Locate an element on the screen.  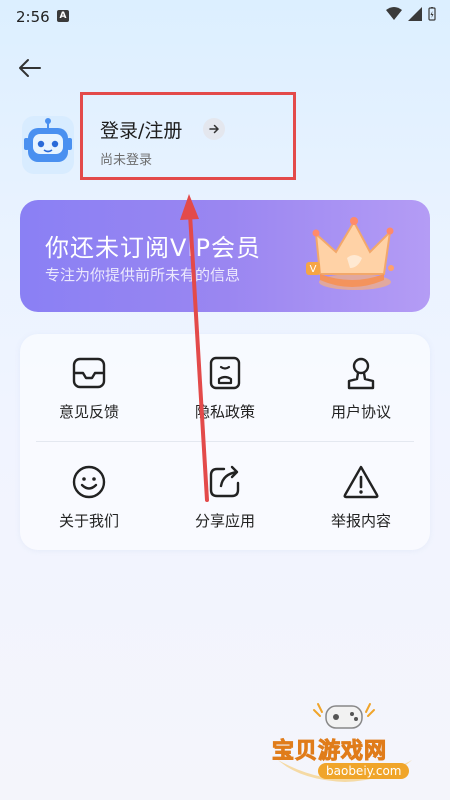
wifi-icon is located at coordinates (394, 13).